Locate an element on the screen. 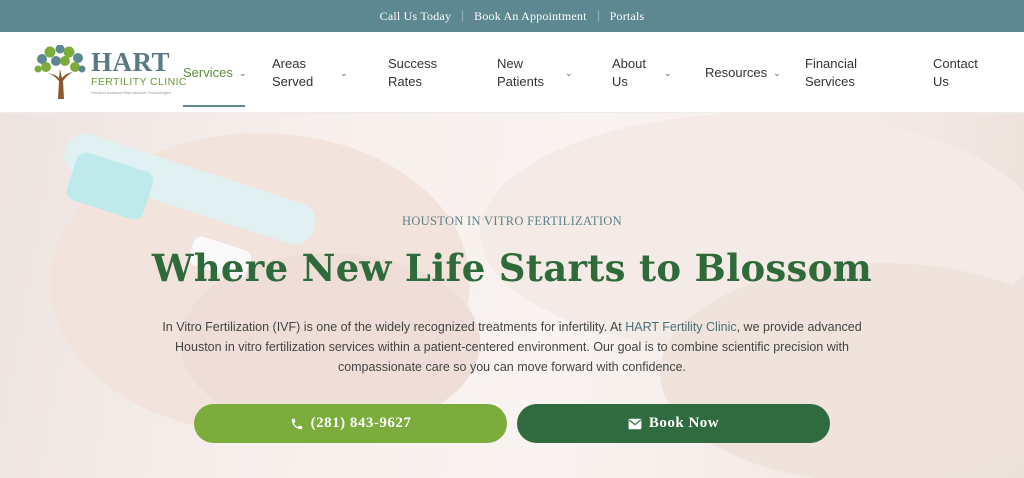 Image resolution: width=1024 pixels, height=478 pixels. nav-label: Resources is located at coordinates (736, 72).